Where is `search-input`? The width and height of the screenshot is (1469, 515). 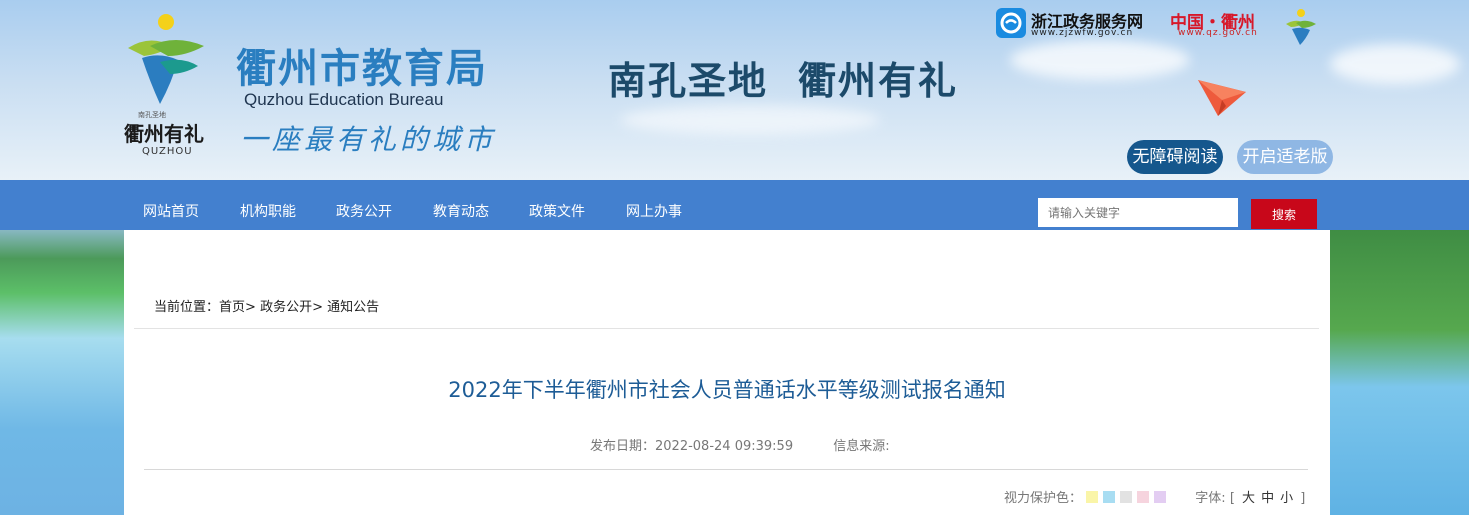
search-input is located at coordinates (1138, 212).